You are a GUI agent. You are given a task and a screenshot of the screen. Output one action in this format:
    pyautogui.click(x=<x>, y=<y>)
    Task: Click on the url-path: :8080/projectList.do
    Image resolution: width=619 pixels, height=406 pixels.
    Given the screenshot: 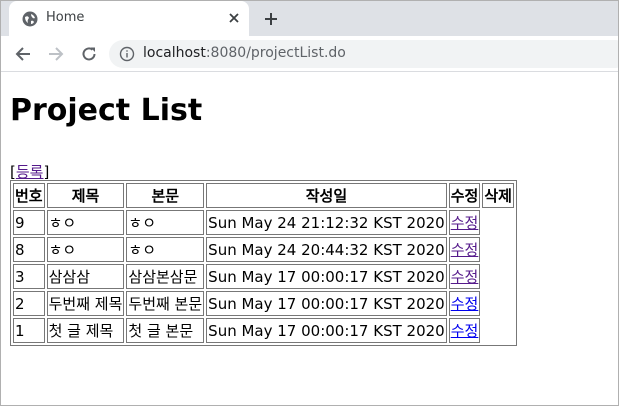 What is the action you would take?
    pyautogui.click(x=275, y=53)
    